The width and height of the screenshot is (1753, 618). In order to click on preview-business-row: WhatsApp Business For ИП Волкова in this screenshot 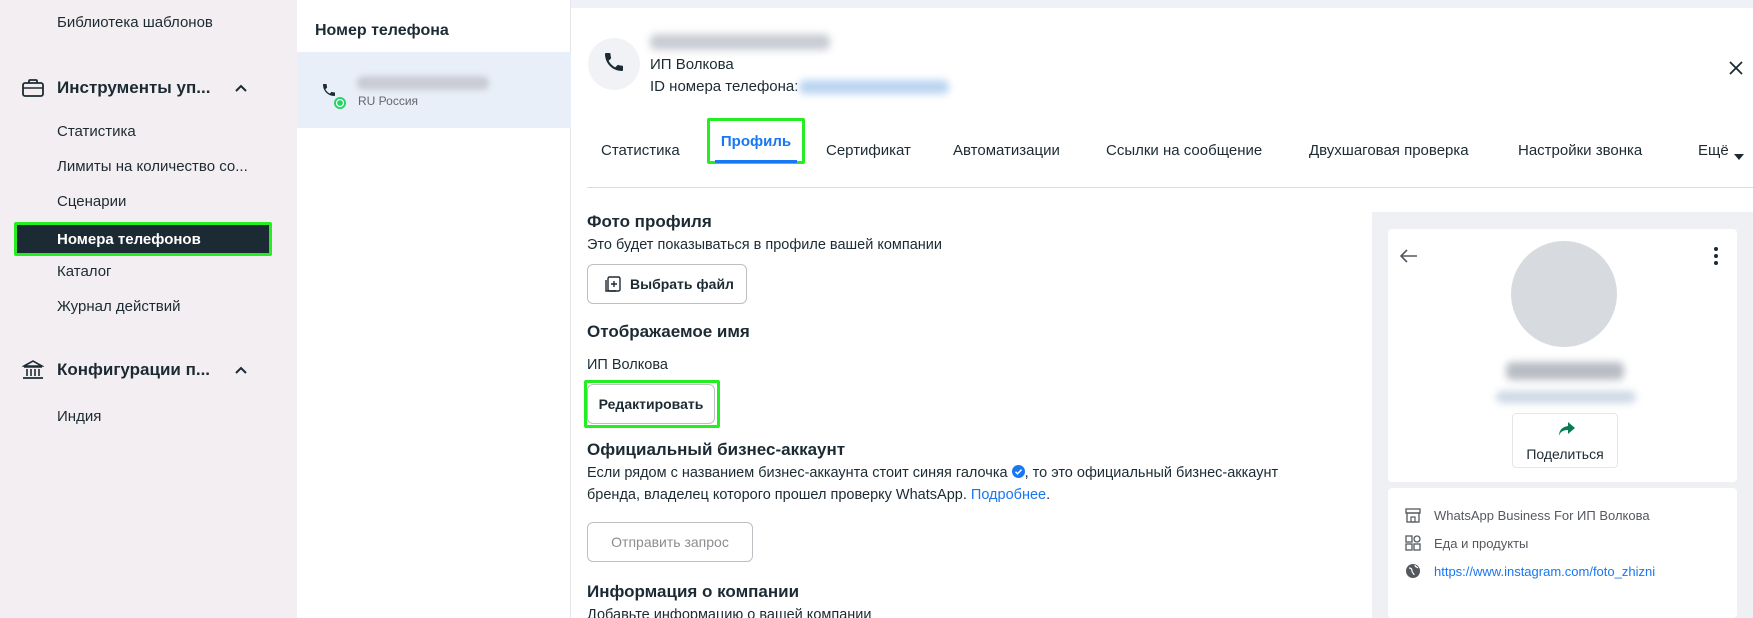, I will do `click(1527, 515)`.